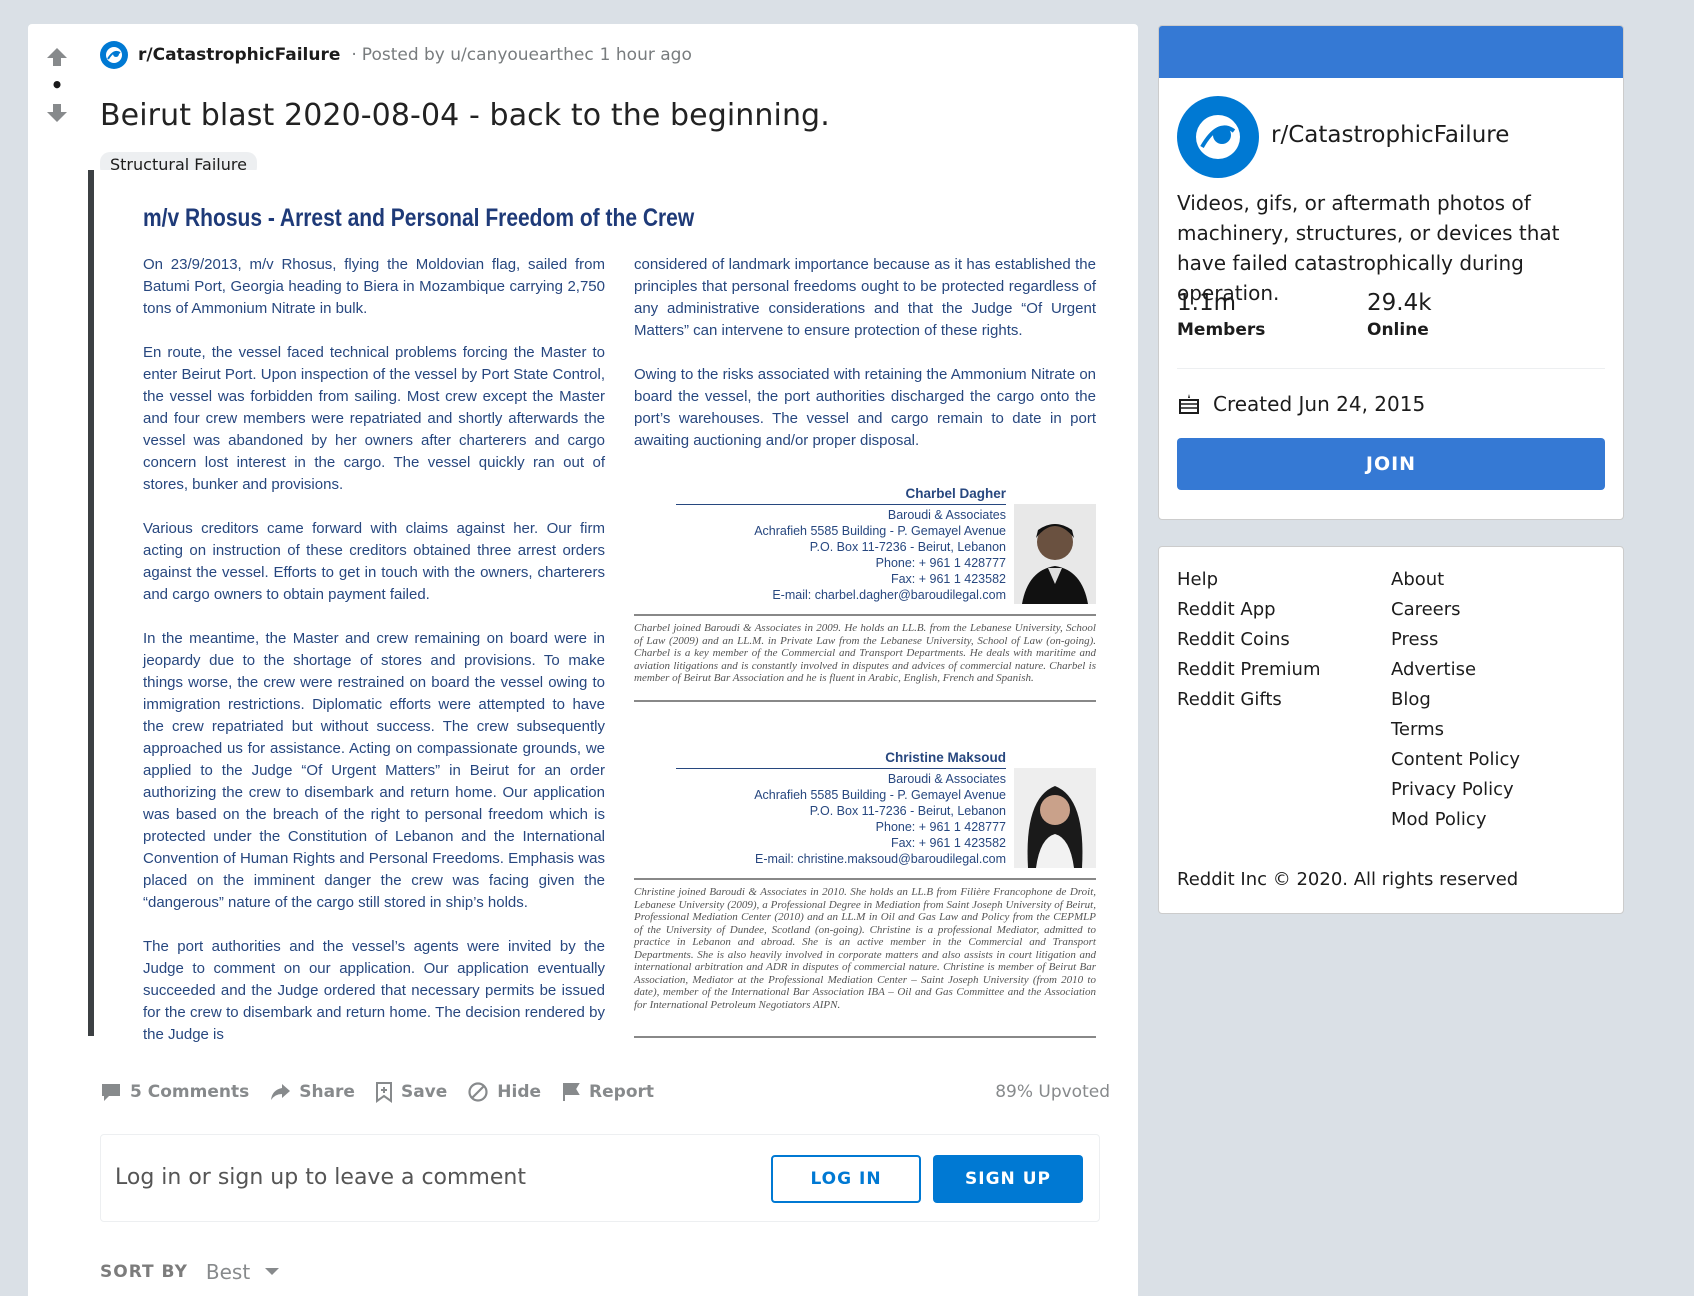  What do you see at coordinates (846, 1179) in the screenshot?
I see `login-button: LOG IN` at bounding box center [846, 1179].